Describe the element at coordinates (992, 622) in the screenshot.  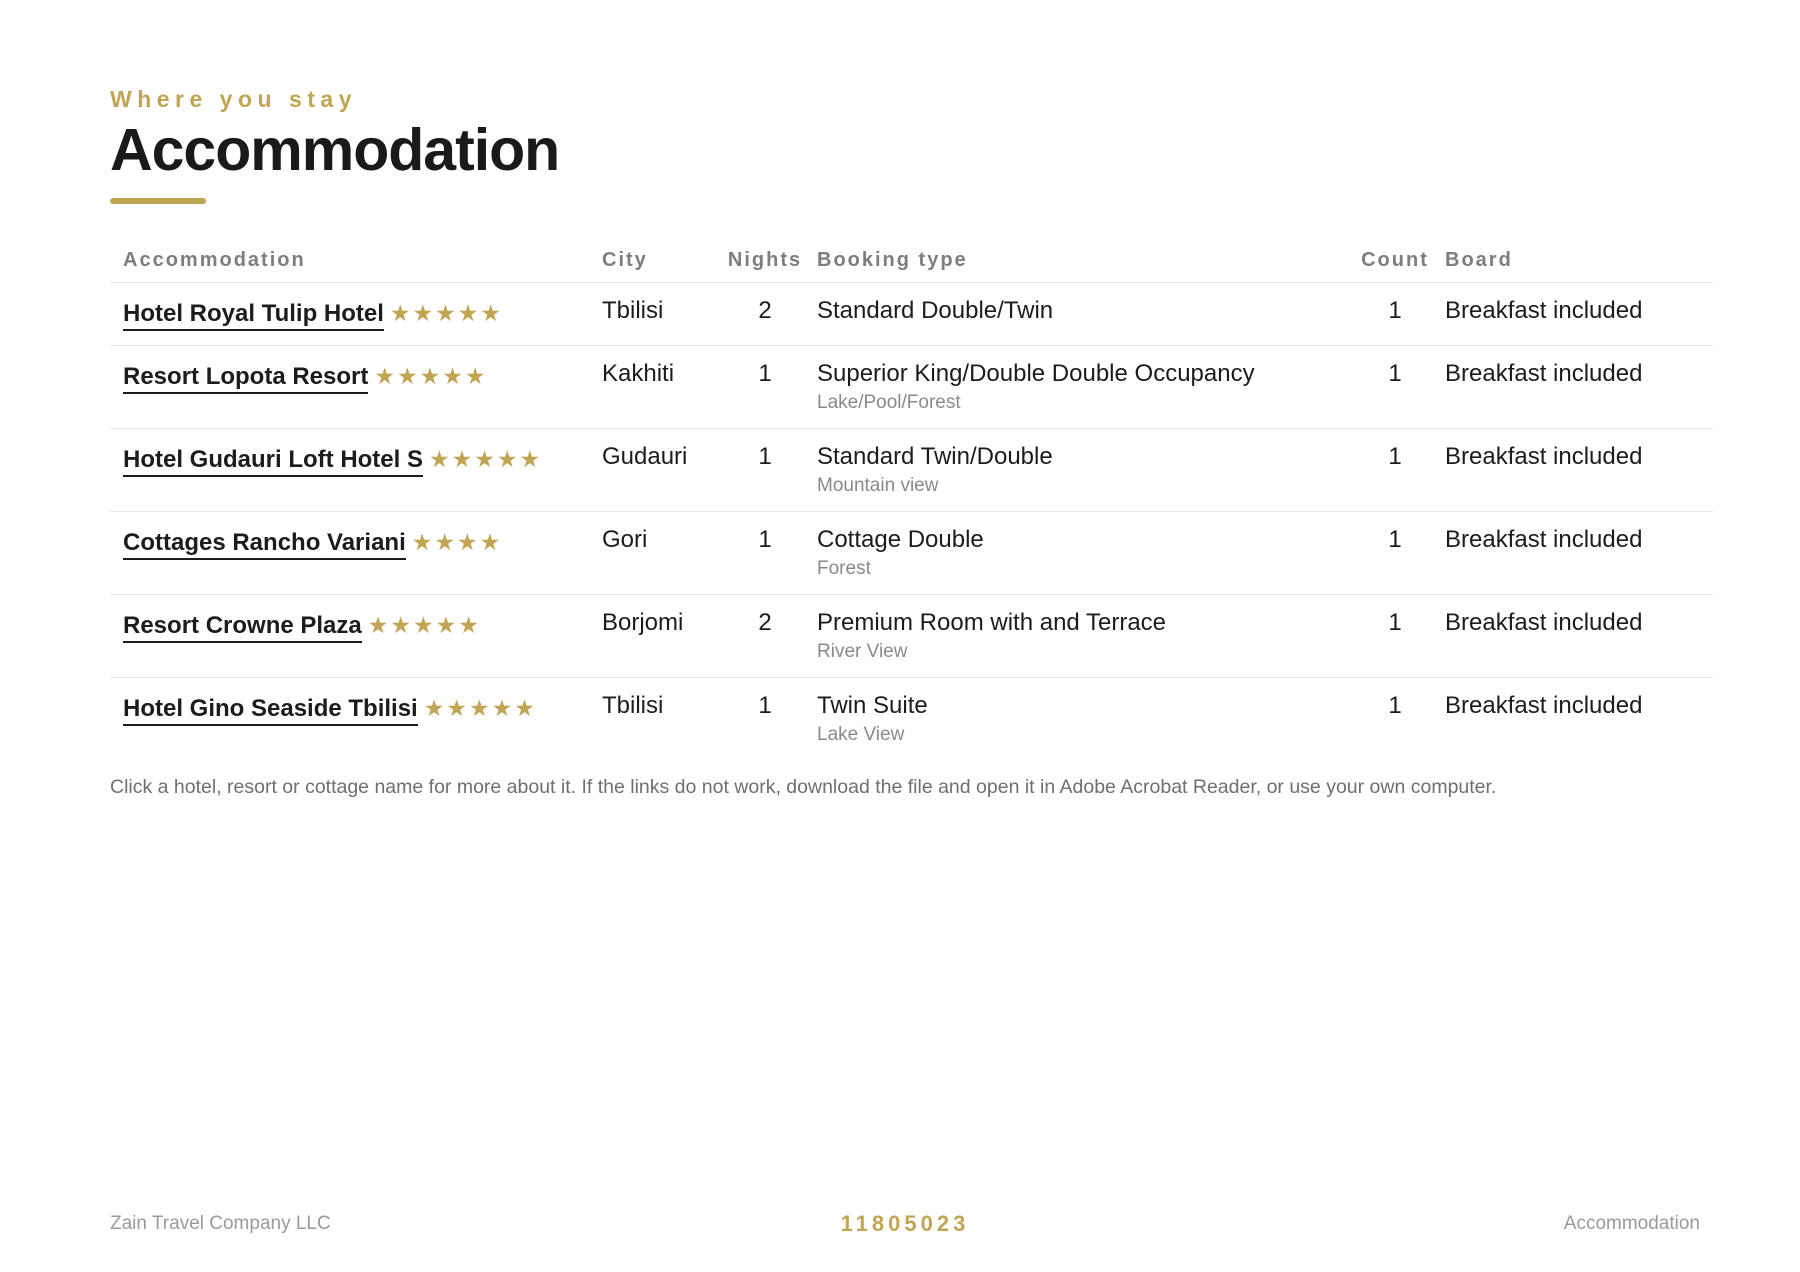
I see `booking-type: Premium Room with and Terrace` at that location.